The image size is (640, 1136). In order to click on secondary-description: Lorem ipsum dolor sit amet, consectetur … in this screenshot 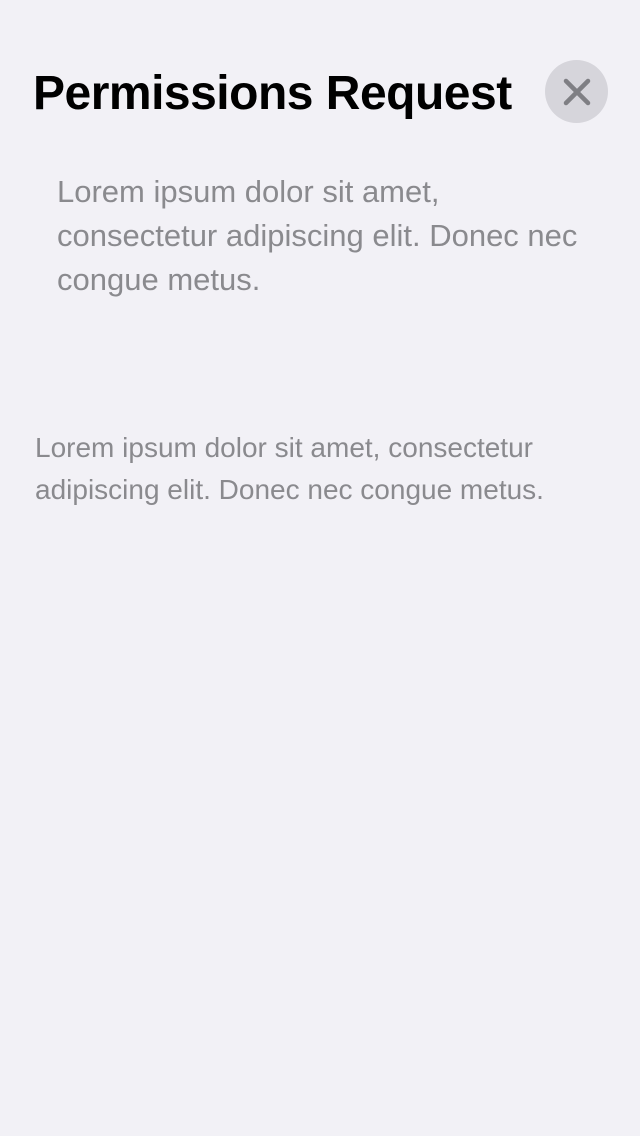, I will do `click(289, 468)`.